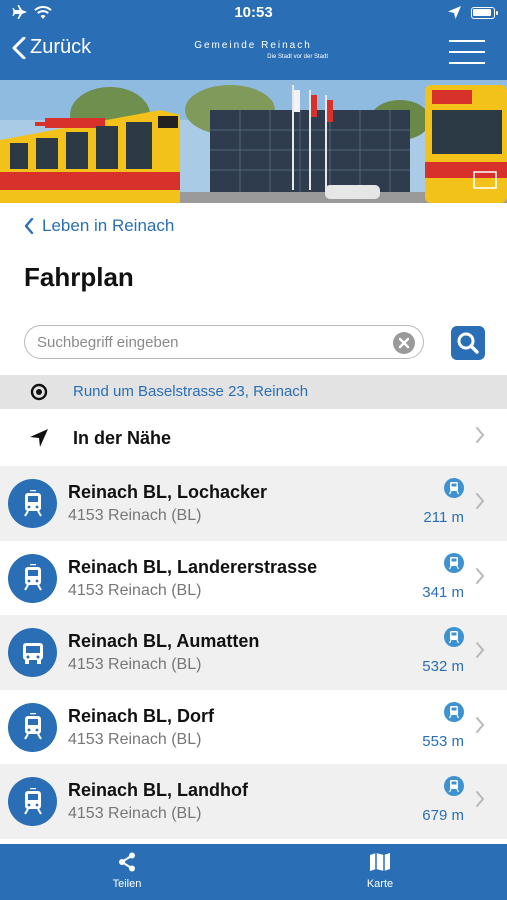  I want to click on status-bar: 10:53, so click(253, 14).